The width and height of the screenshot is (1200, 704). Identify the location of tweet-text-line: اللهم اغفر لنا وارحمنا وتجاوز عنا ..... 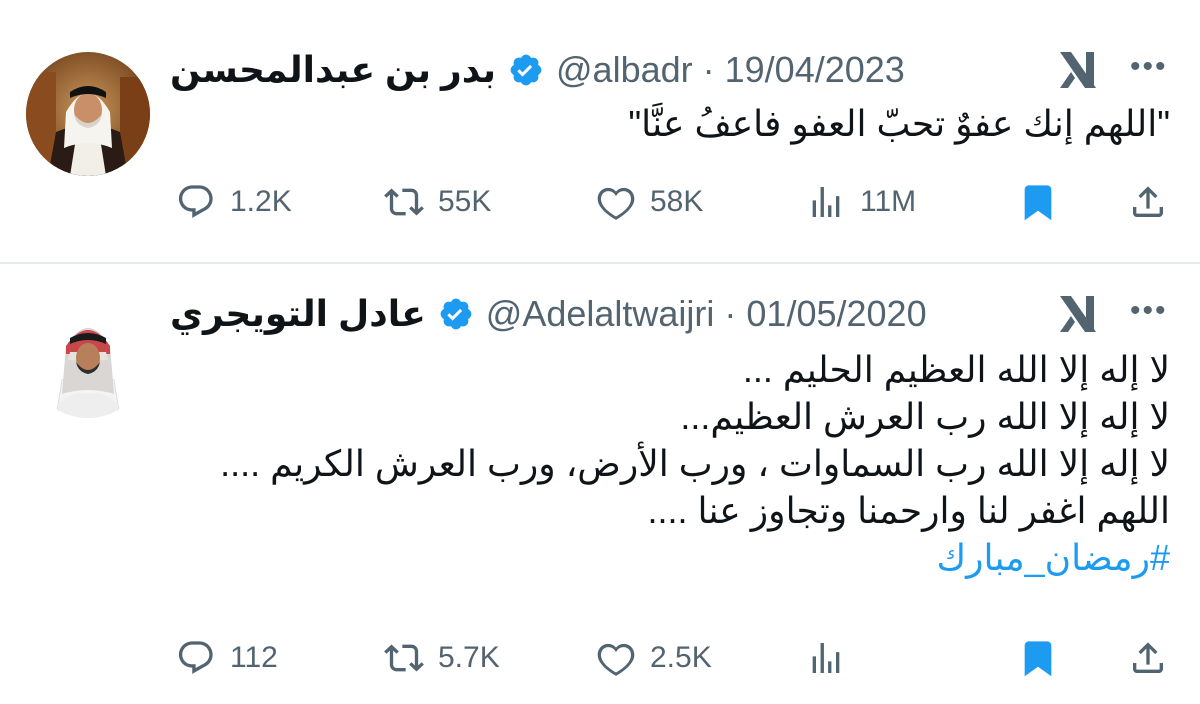
(908, 510).